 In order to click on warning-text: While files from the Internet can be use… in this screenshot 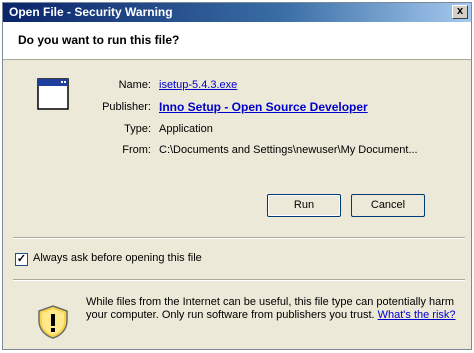, I will do `click(271, 309)`.